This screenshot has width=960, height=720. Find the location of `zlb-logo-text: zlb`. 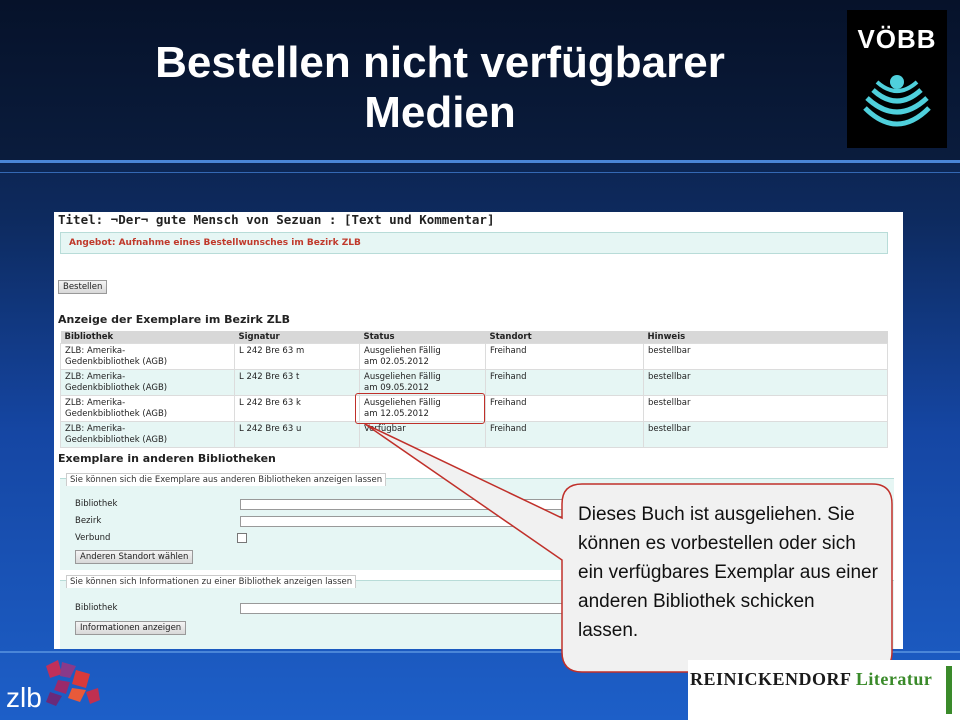

zlb-logo-text: zlb is located at coordinates (24, 697).